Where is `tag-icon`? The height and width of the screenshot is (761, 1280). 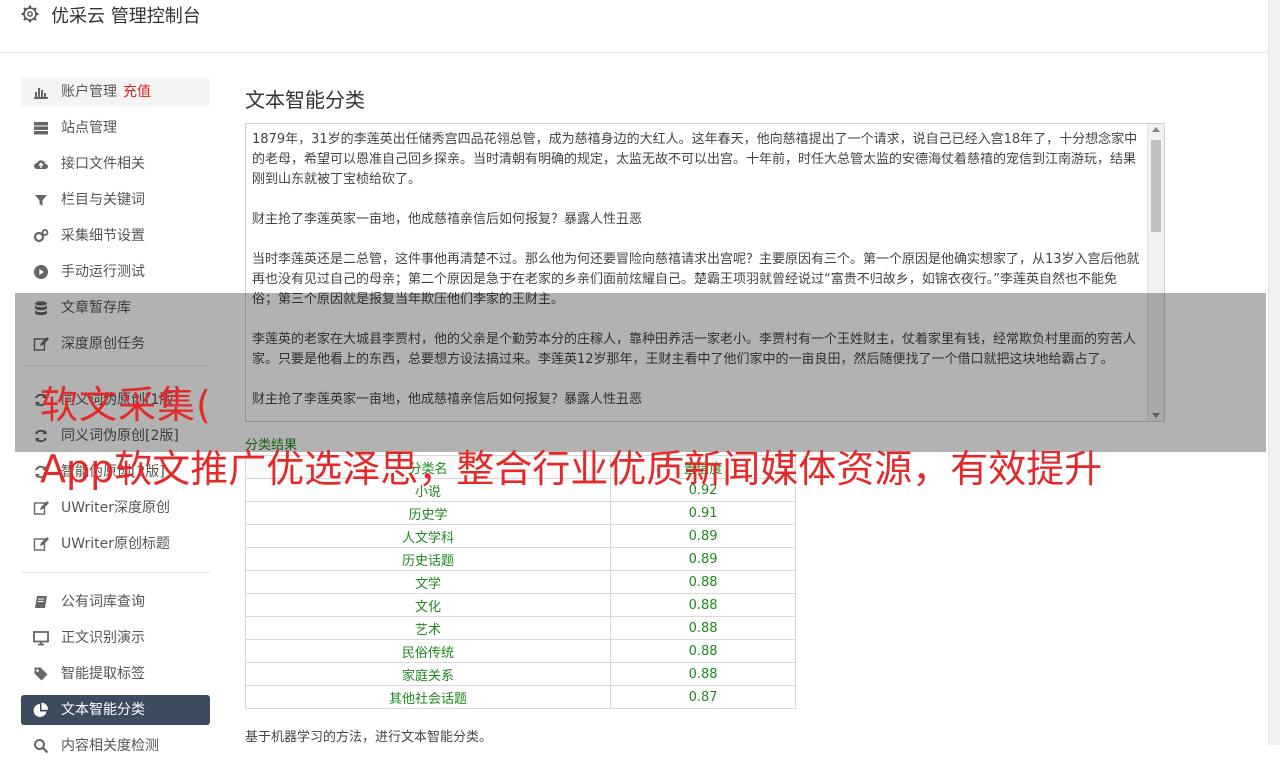 tag-icon is located at coordinates (41, 674).